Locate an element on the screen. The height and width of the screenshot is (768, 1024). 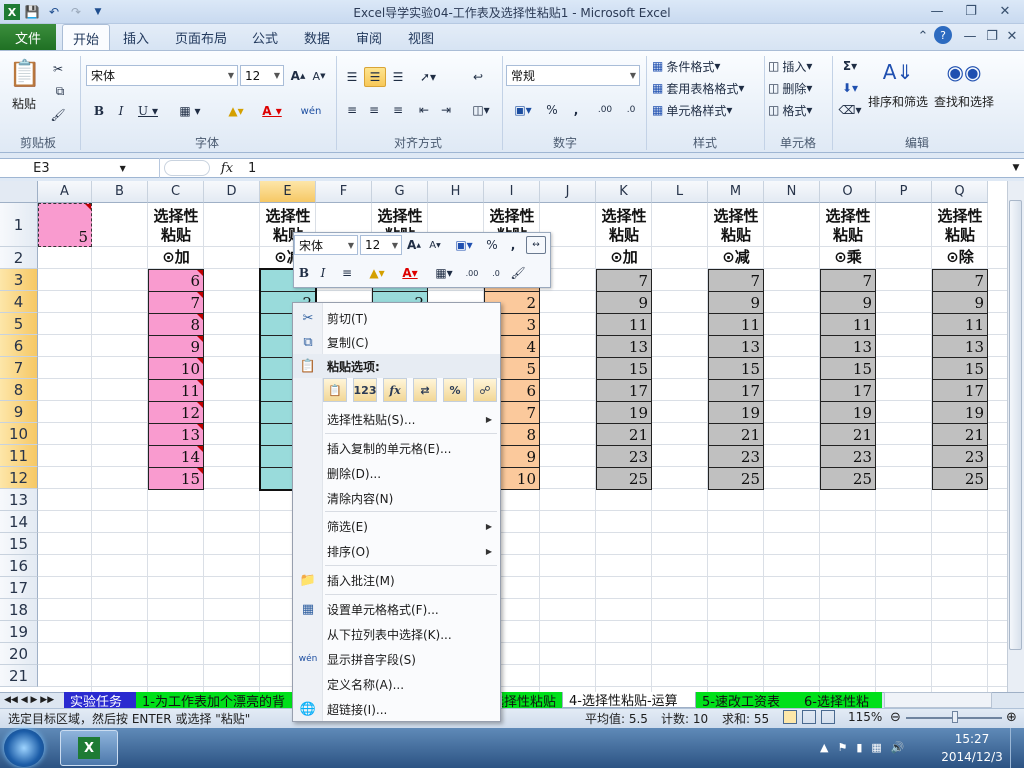
name-box: E3 ▼ is located at coordinates (80, 168).